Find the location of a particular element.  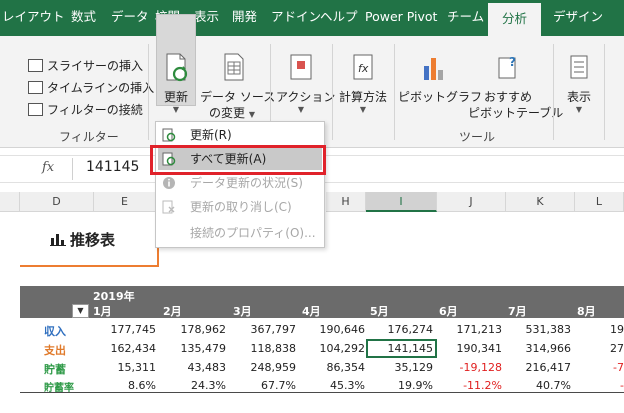

table-cell: 8.6% is located at coordinates (142, 385).